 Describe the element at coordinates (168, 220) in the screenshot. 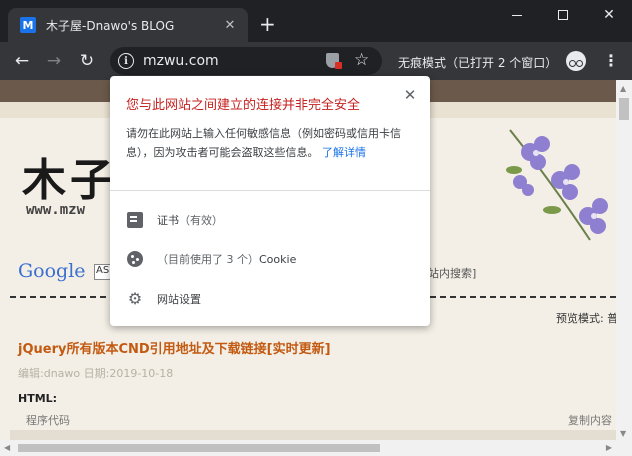

I see `certificate-text: 证书` at that location.